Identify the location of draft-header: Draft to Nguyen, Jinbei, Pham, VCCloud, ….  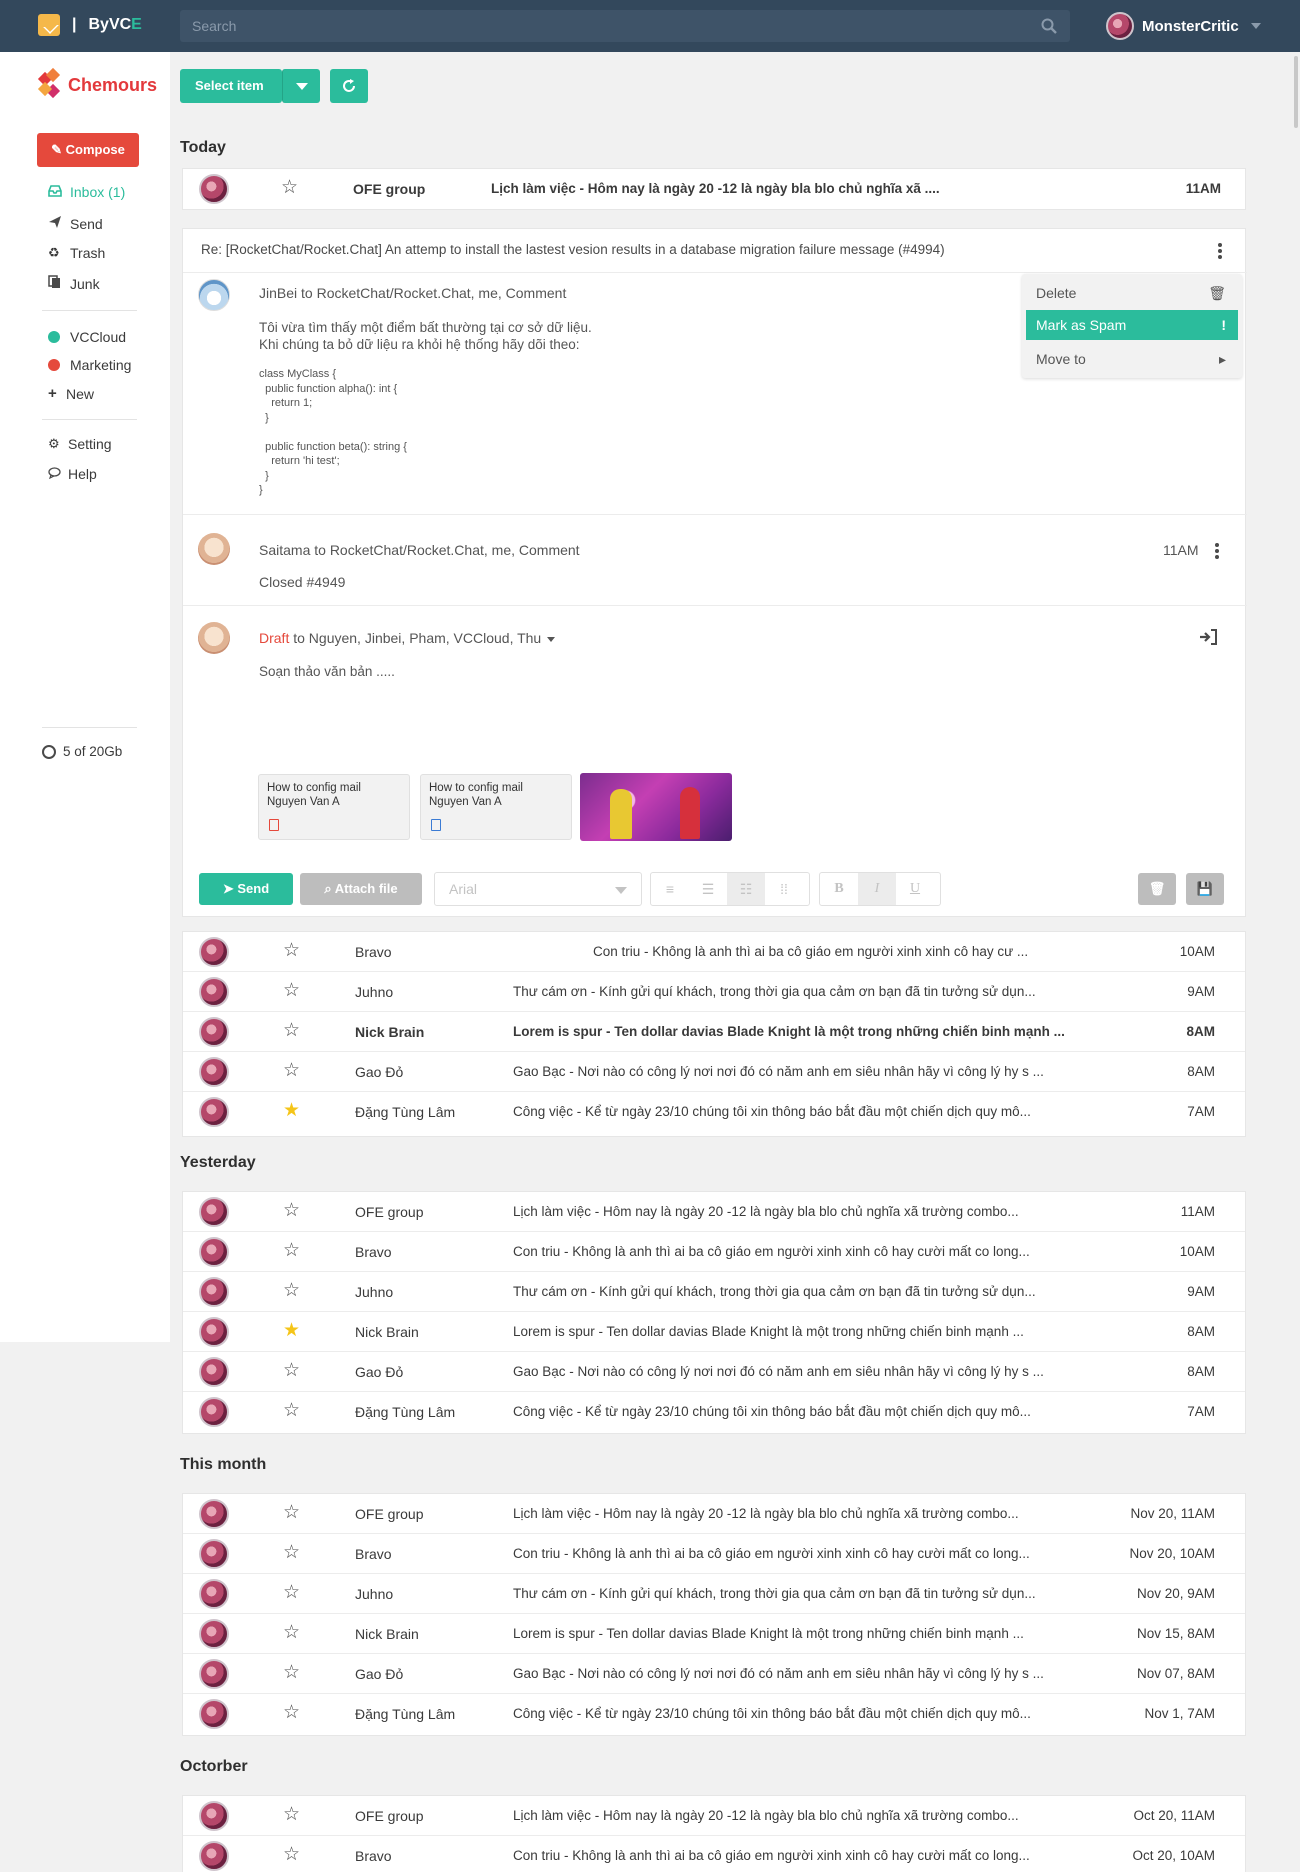
(407, 638).